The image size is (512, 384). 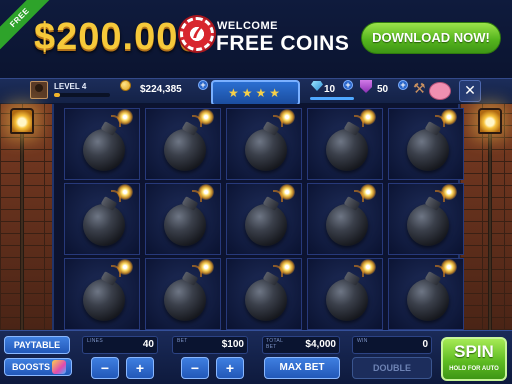 I want to click on total-bet-label: TOTAL BET, so click(x=274, y=344).